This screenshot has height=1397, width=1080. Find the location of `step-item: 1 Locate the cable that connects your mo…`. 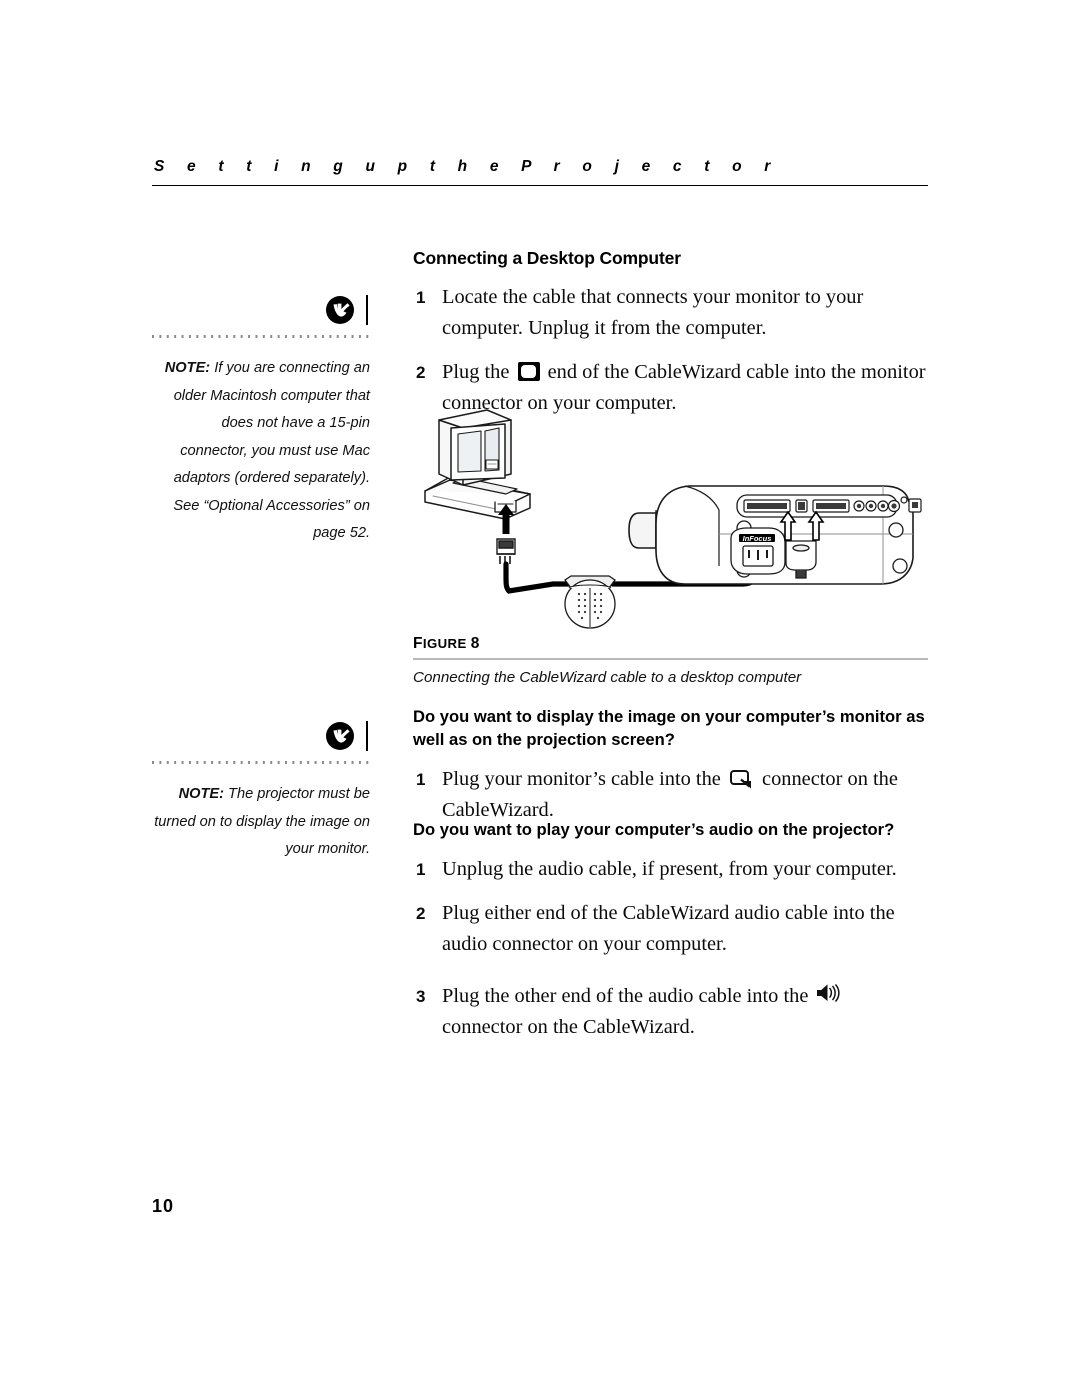

step-item: 1 Locate the cable that connects your mo… is located at coordinates (670, 313).